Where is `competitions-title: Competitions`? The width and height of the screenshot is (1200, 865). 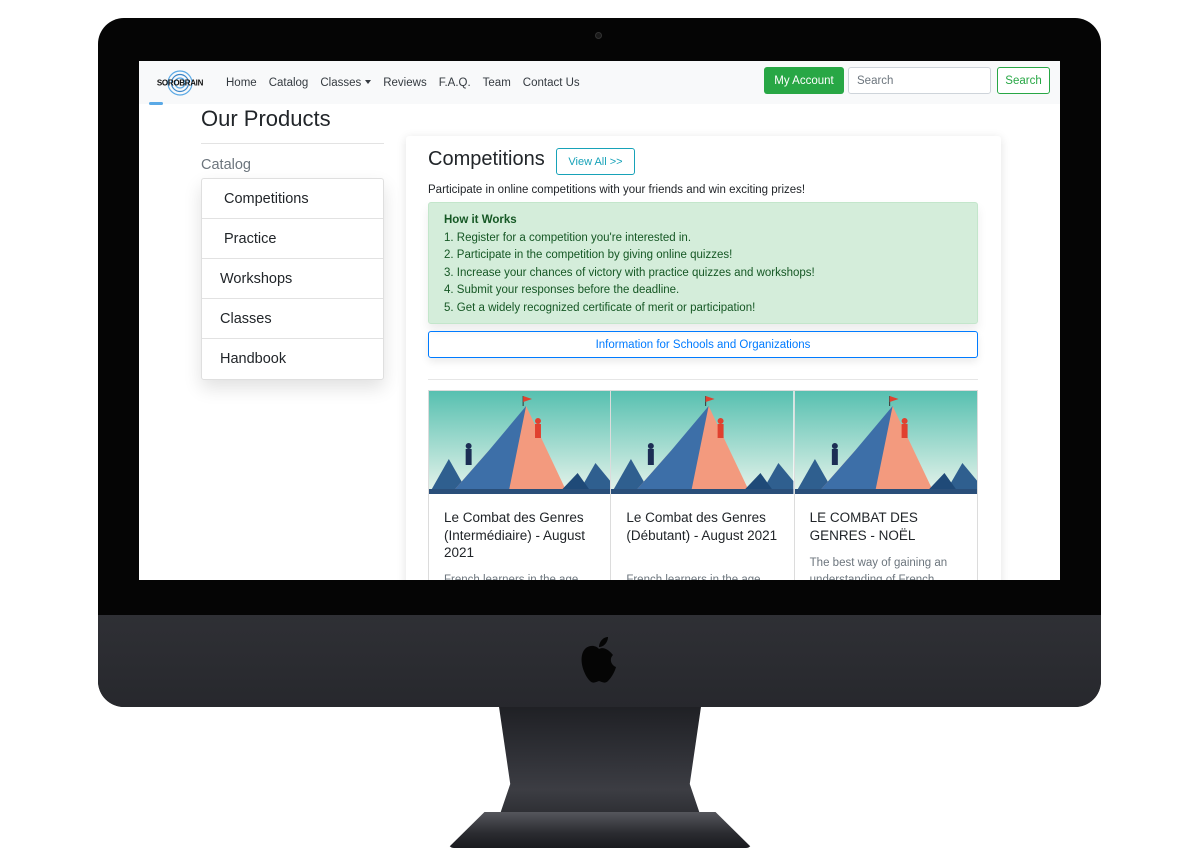
competitions-title: Competitions is located at coordinates (486, 159).